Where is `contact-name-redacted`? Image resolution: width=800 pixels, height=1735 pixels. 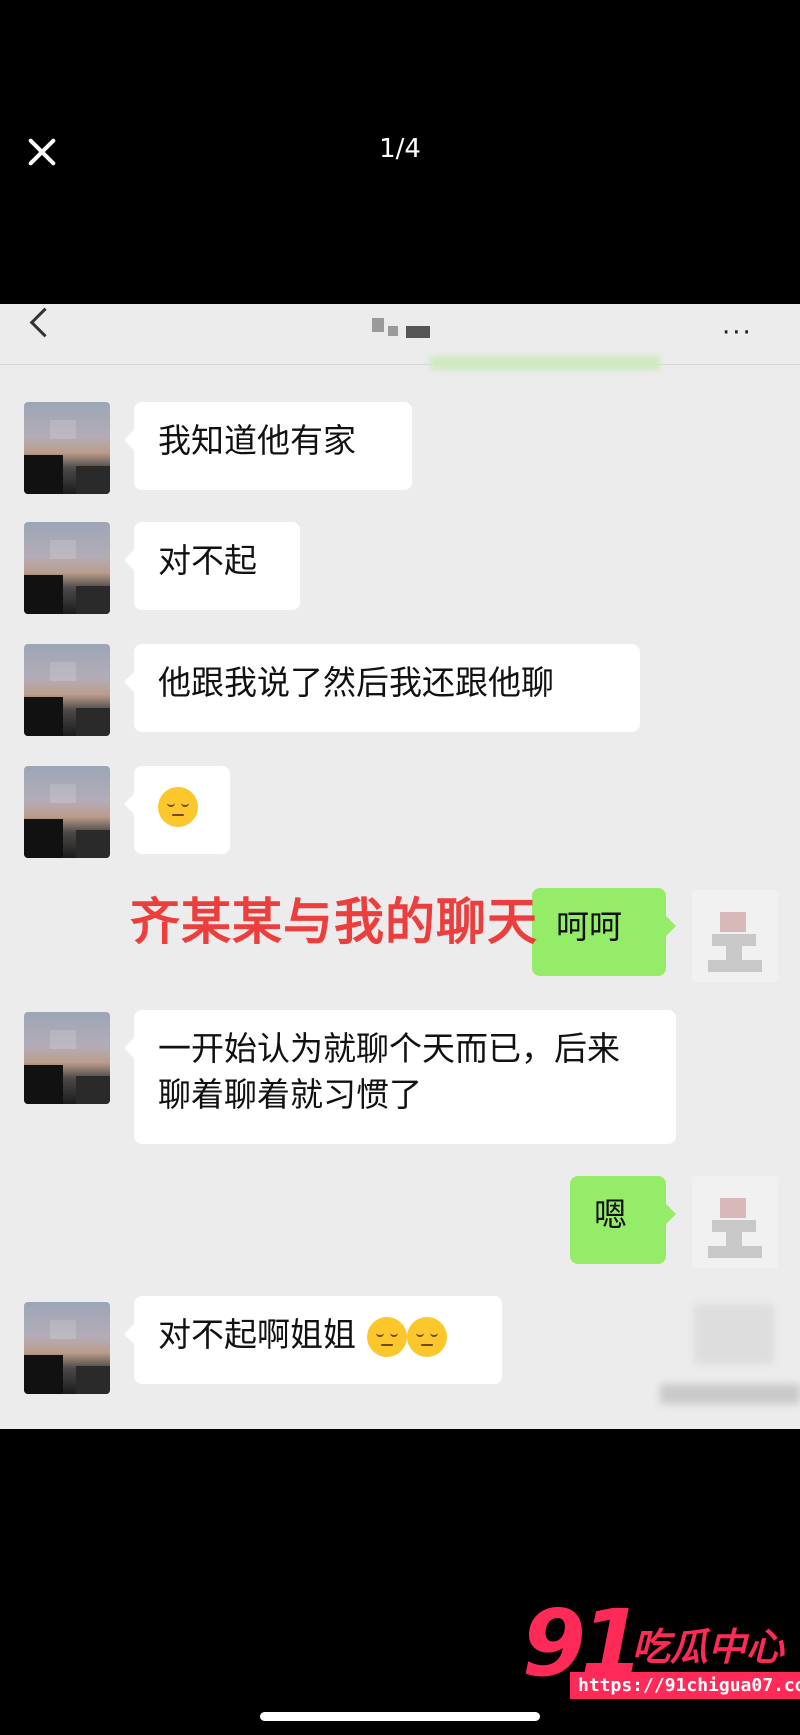 contact-name-redacted is located at coordinates (402, 327).